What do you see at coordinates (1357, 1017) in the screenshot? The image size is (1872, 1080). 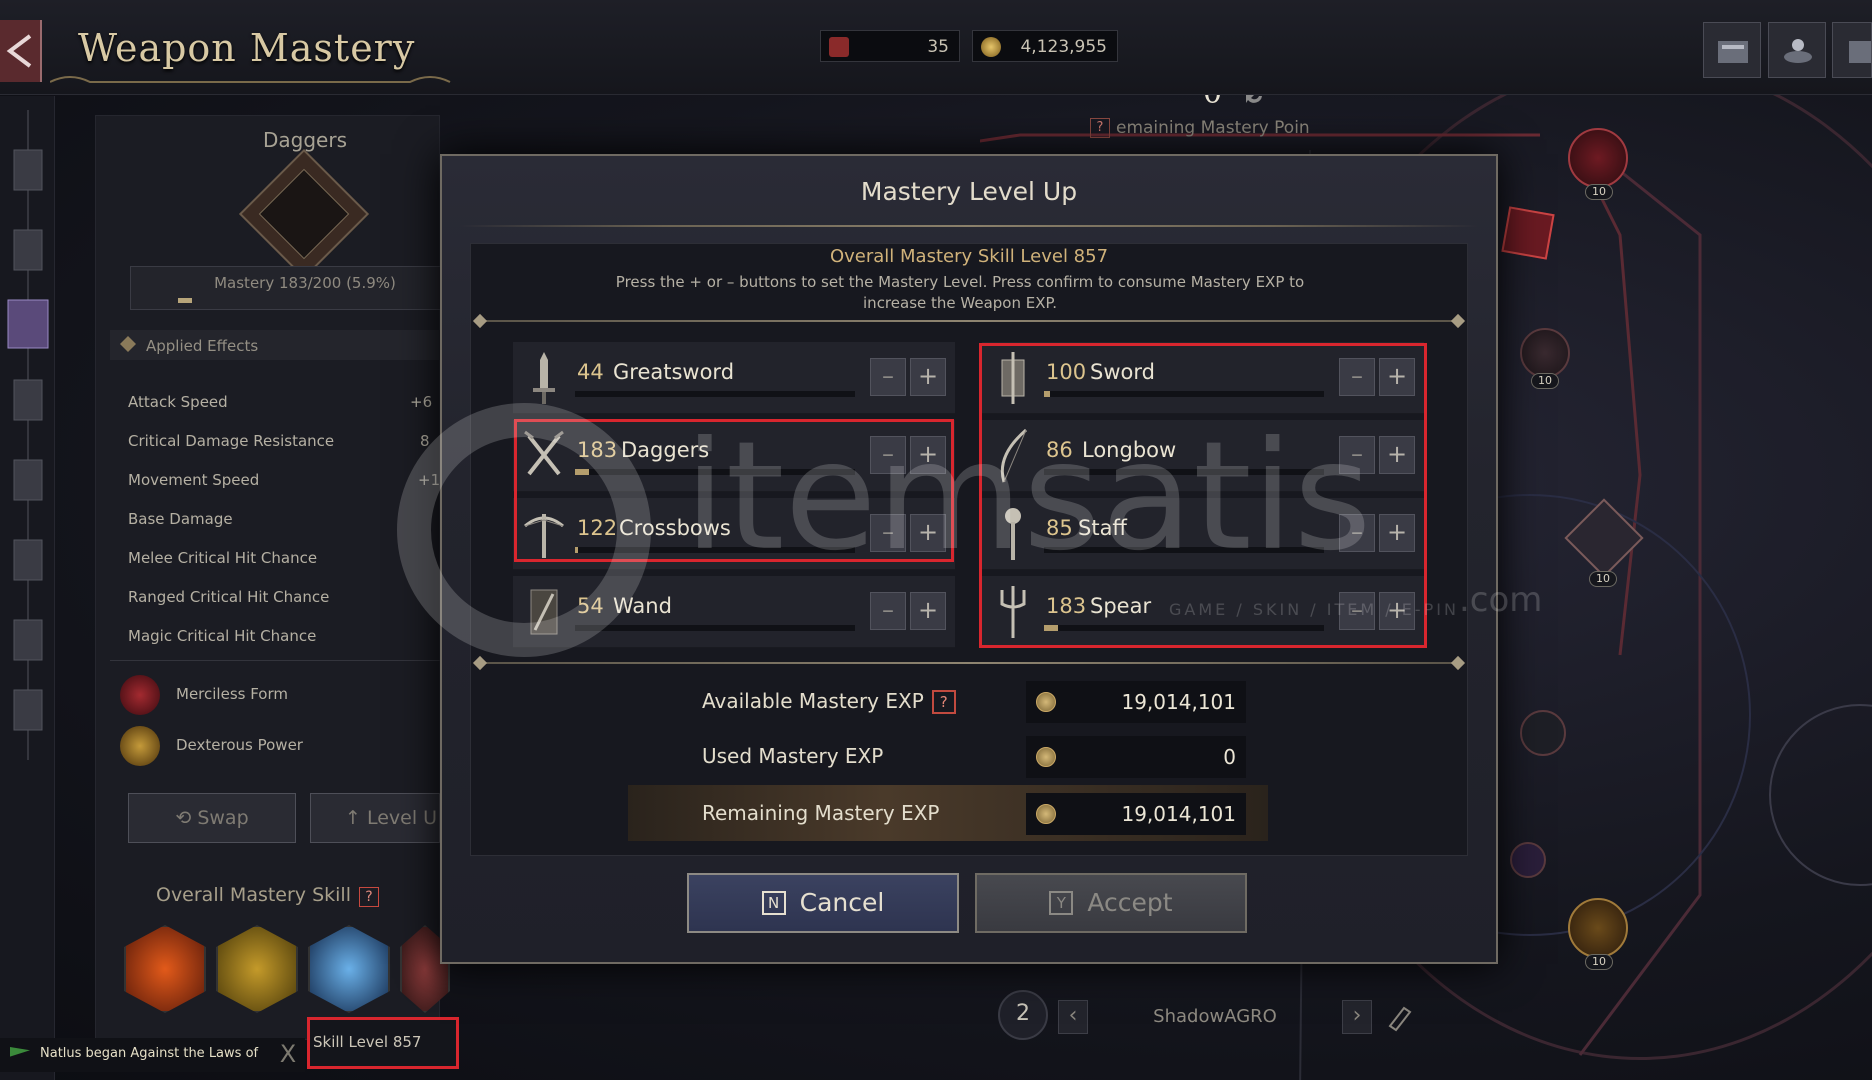 I see `next-character-button: ›` at bounding box center [1357, 1017].